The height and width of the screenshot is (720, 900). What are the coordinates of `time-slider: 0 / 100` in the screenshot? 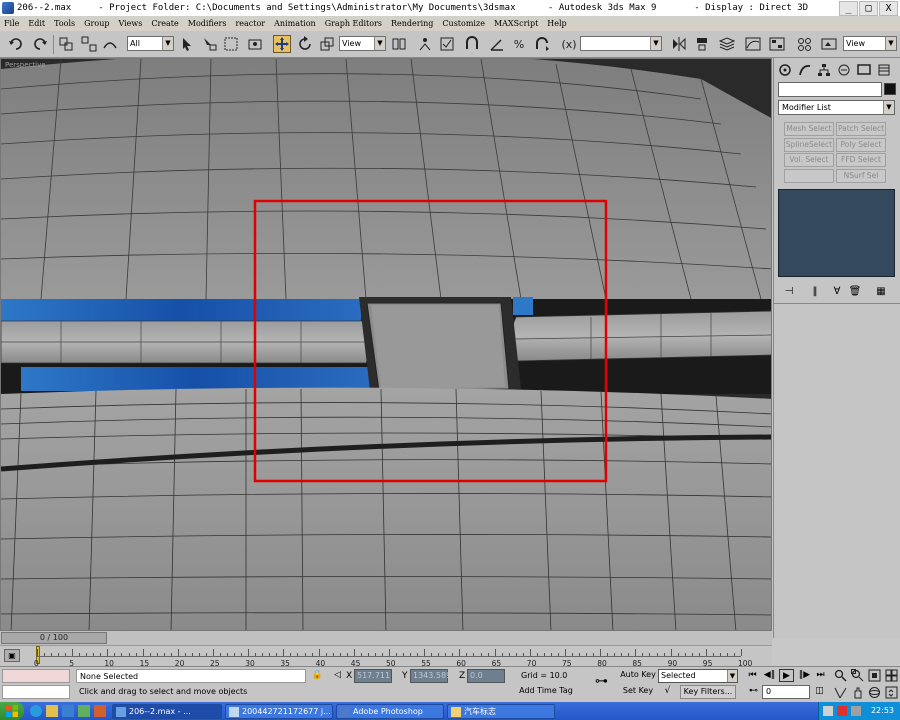 It's located at (386, 638).